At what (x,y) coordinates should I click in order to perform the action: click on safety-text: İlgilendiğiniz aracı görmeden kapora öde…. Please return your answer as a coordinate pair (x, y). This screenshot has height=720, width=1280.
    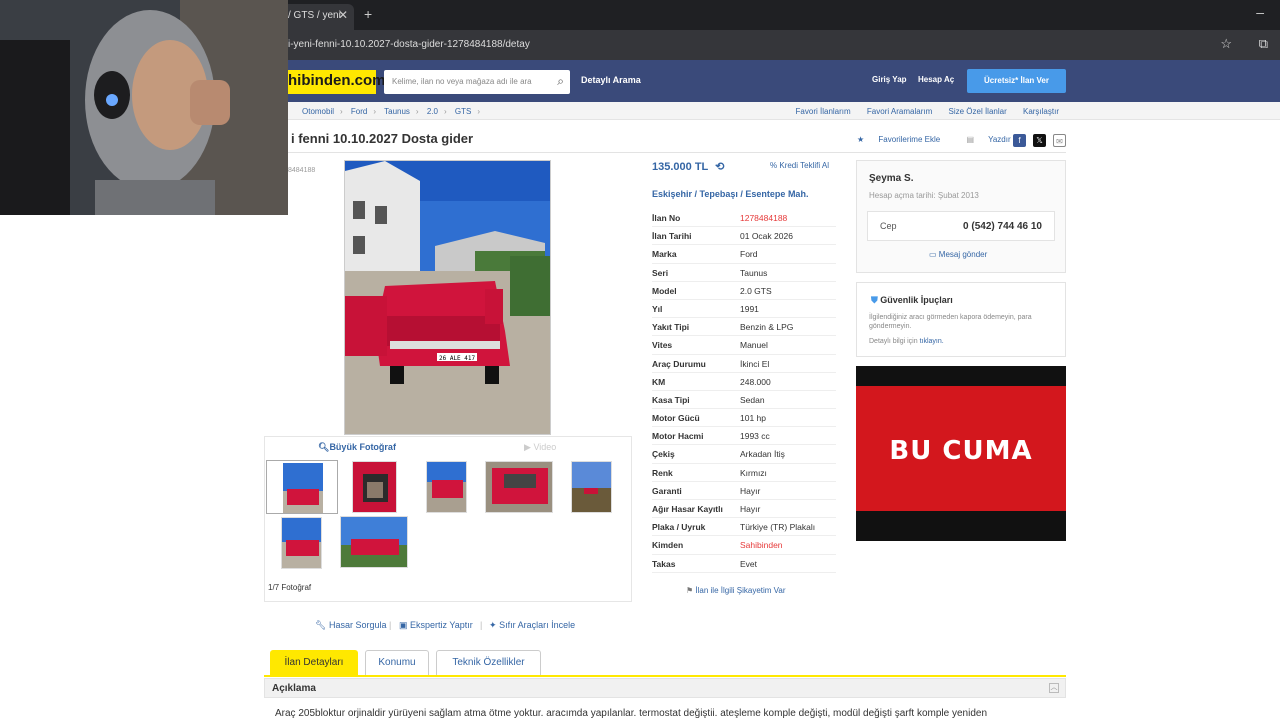
    Looking at the image, I should click on (950, 322).